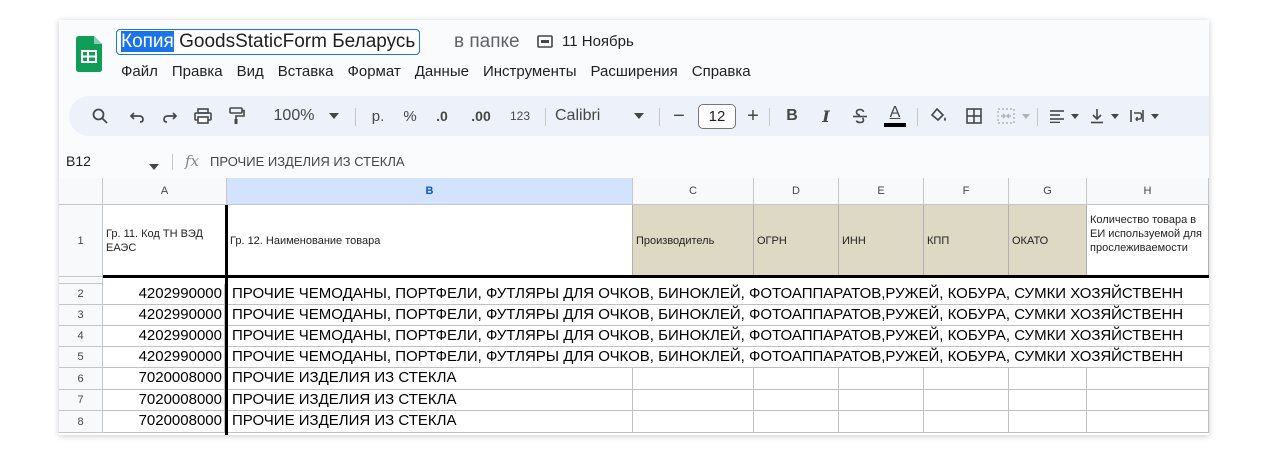  What do you see at coordinates (1097, 116) in the screenshot?
I see `vertical-align-icon` at bounding box center [1097, 116].